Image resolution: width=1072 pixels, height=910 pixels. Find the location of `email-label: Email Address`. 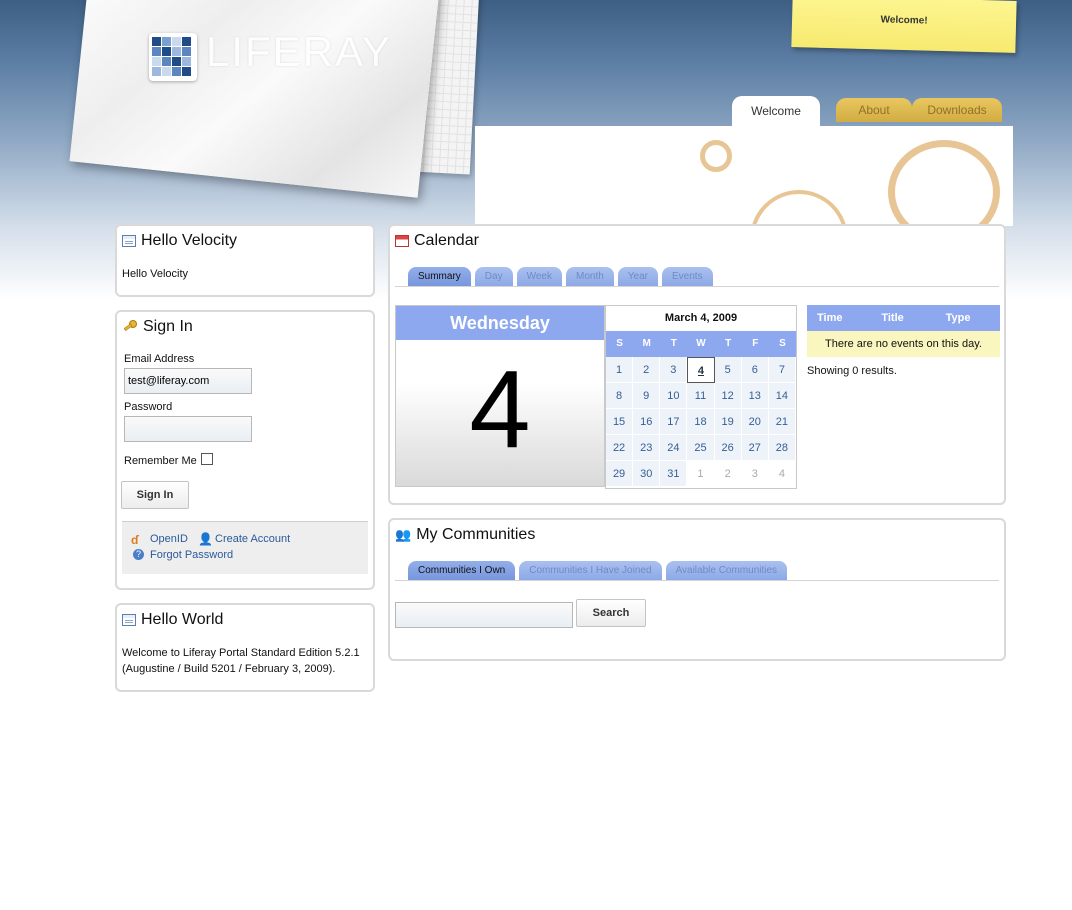

email-label: Email Address is located at coordinates (159, 359).